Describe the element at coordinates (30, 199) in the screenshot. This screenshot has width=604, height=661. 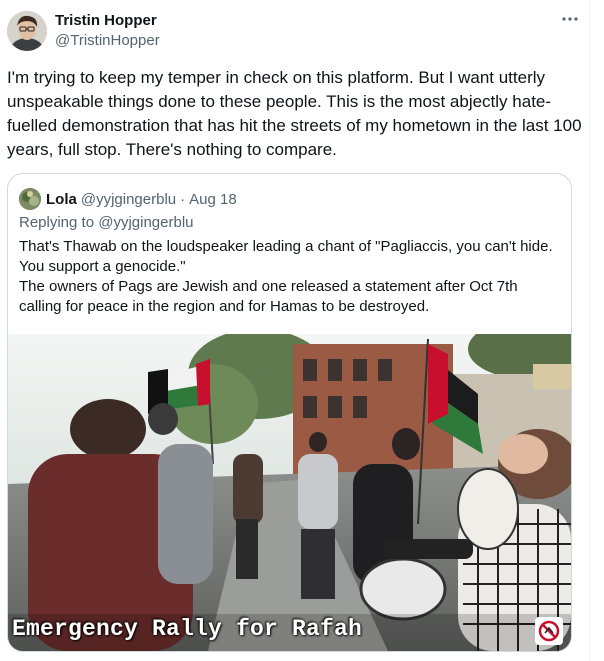
I see `quoted-author-avatar` at that location.